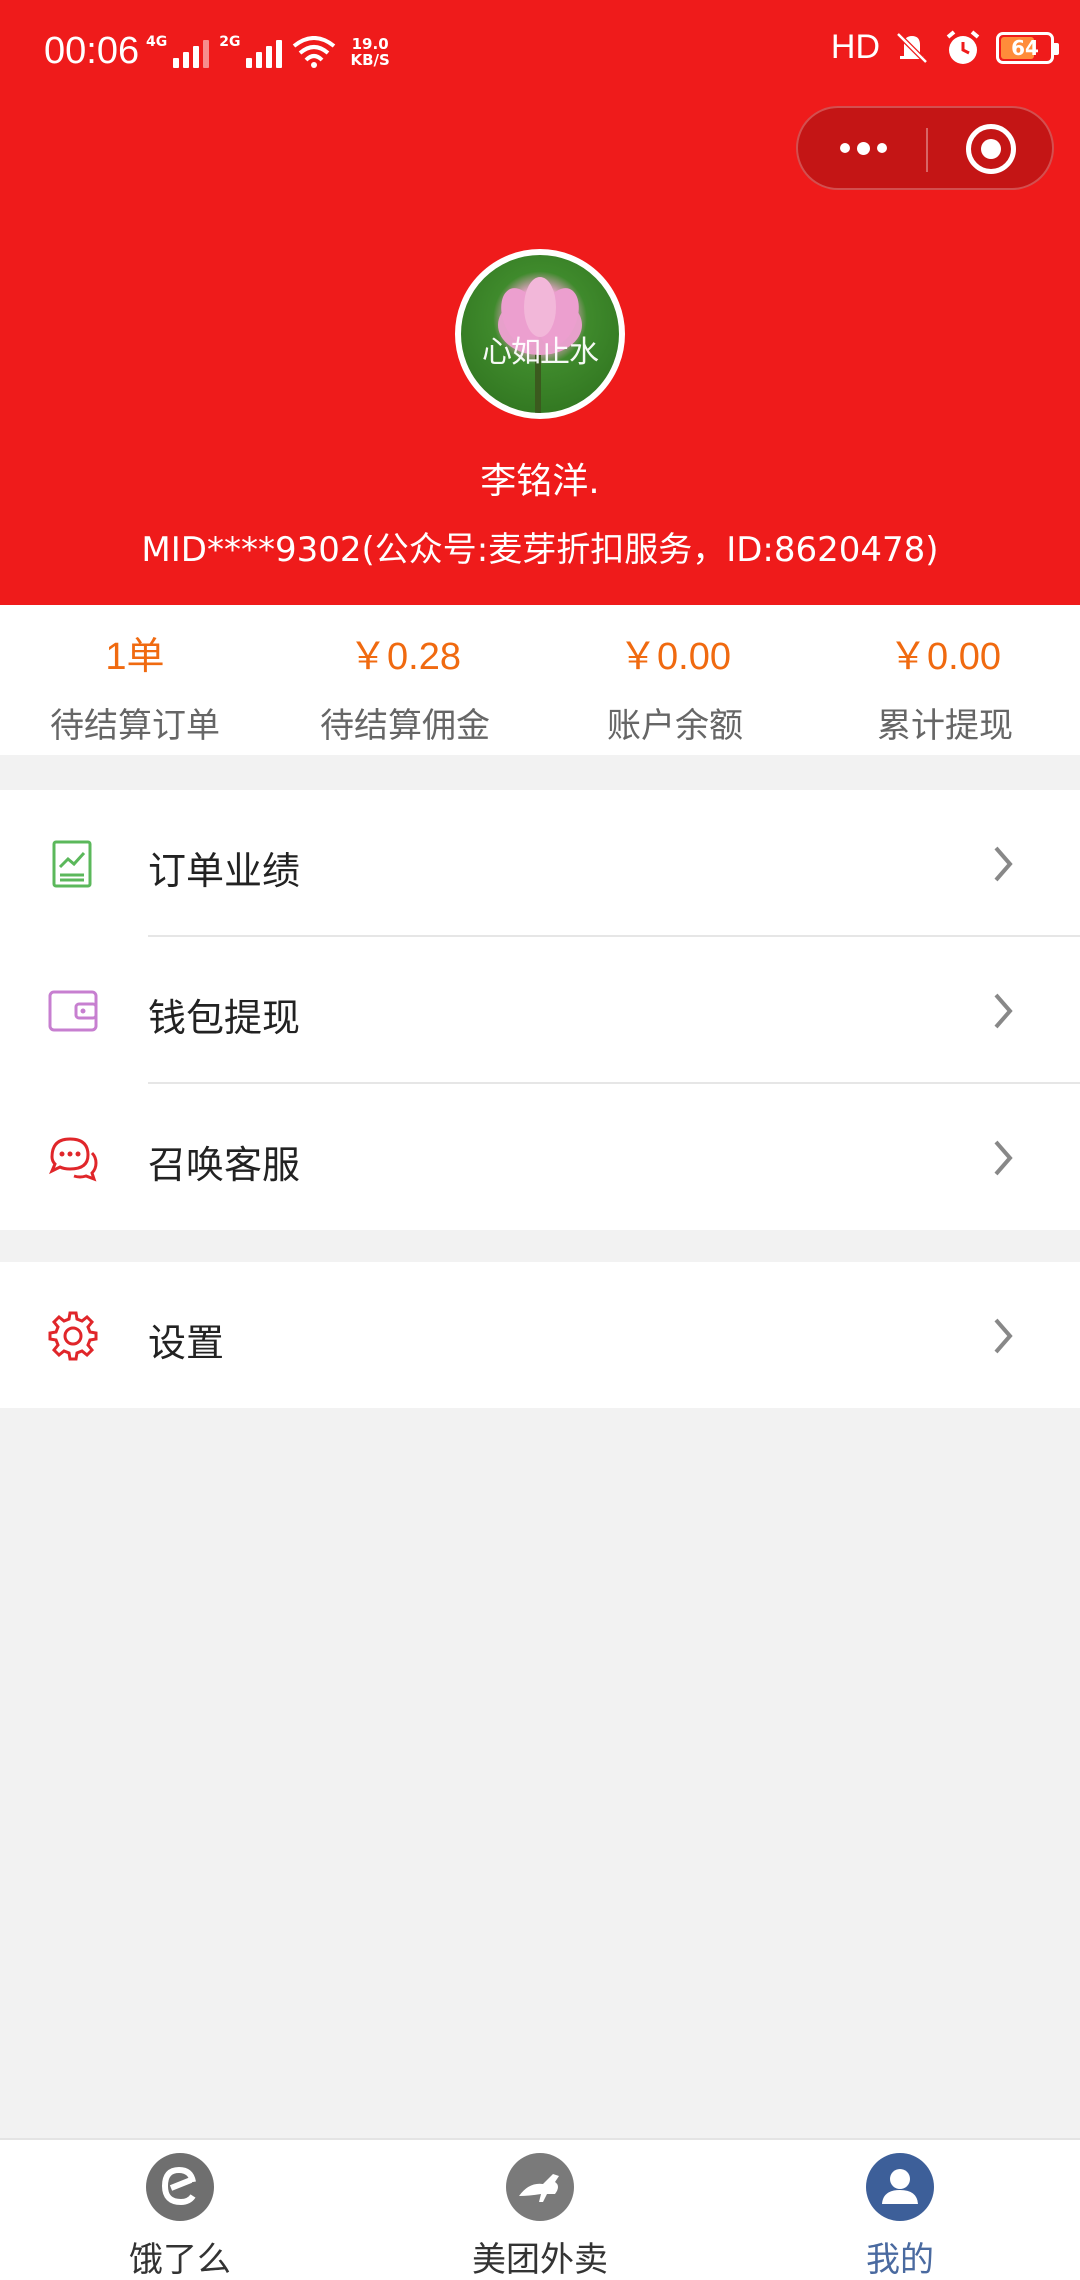 The image size is (1080, 2280). I want to click on bottom-tab-bar: 饿了么 美团外卖 我的, so click(540, 2209).